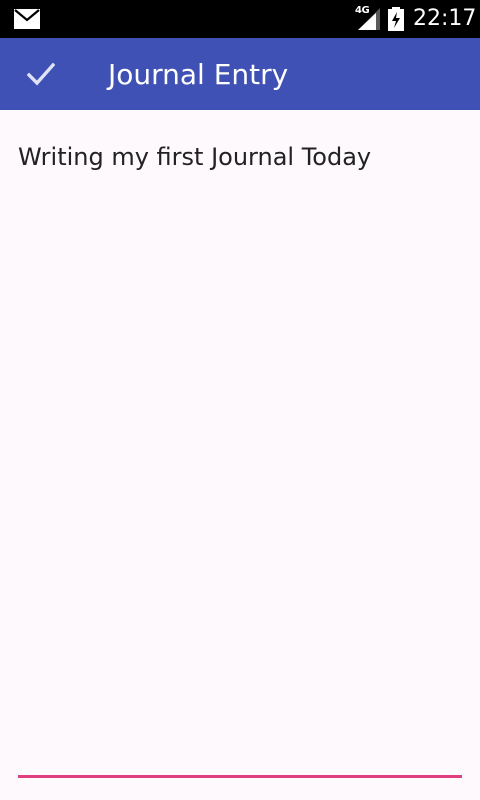 Image resolution: width=480 pixels, height=800 pixels. I want to click on signal-icon, so click(368, 19).